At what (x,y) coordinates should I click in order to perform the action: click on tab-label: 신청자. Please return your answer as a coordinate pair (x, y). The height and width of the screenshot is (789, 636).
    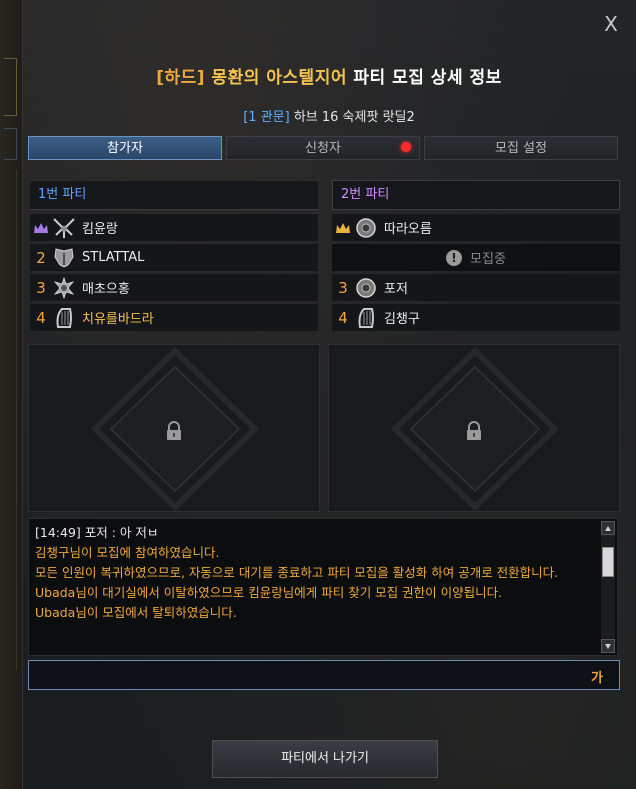
    Looking at the image, I should click on (323, 148).